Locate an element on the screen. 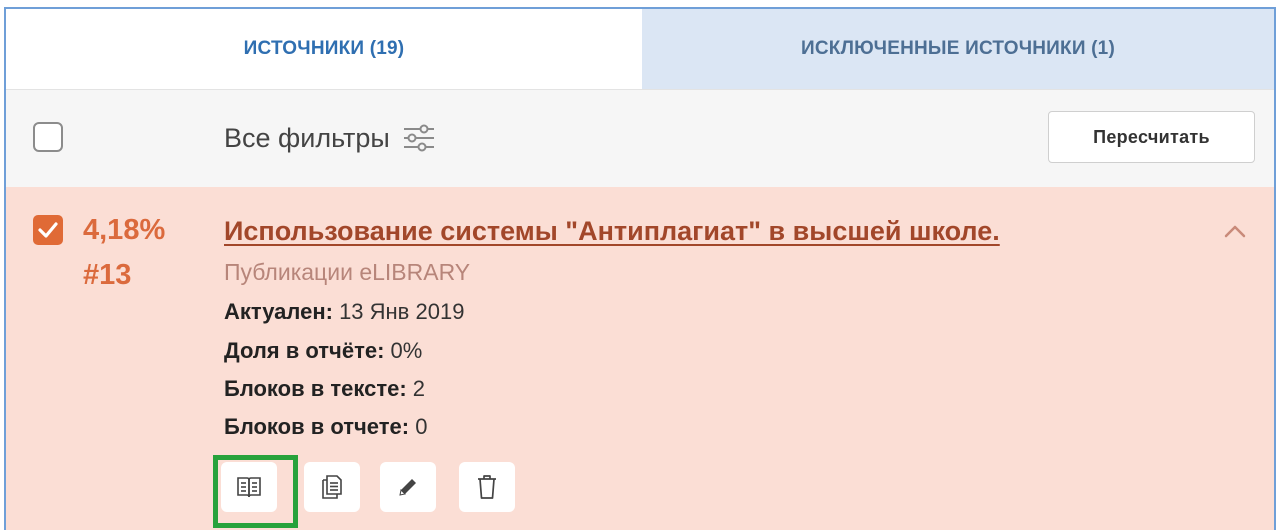 The image size is (1282, 530). source-percent: 4,18% is located at coordinates (124, 230).